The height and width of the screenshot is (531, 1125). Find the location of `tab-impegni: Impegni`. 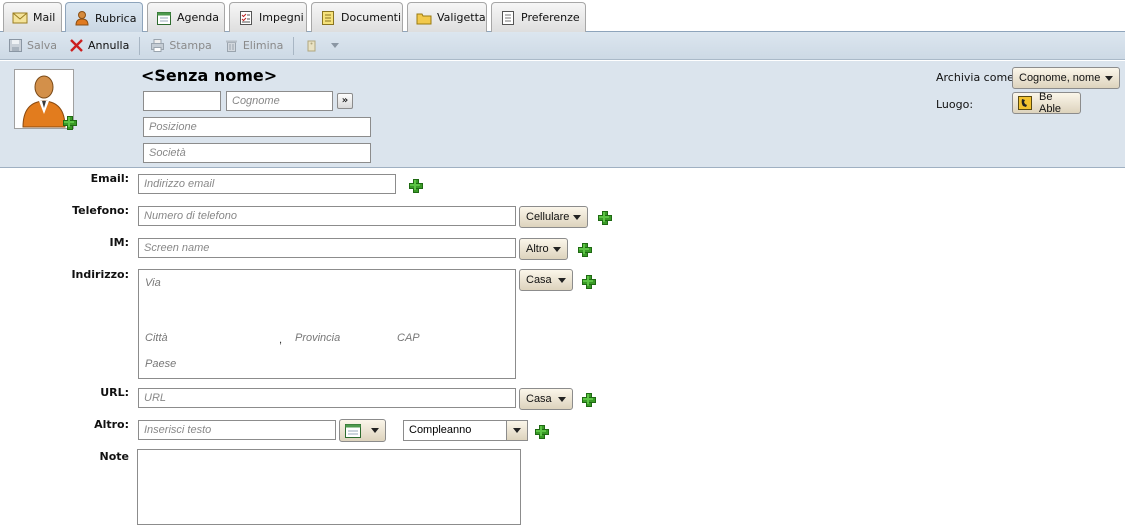

tab-impegni: Impegni is located at coordinates (268, 17).